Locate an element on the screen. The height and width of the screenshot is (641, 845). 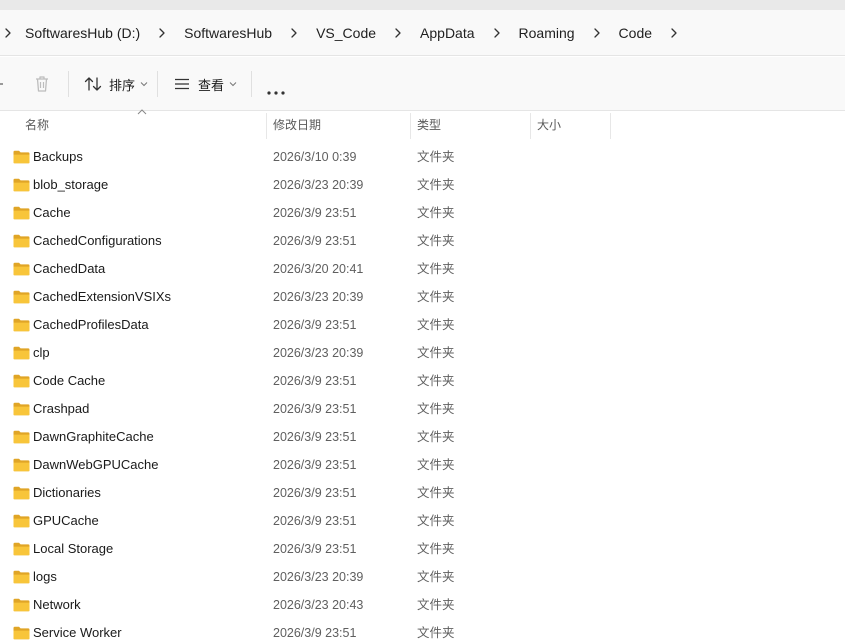
breadcrumb-segment: AppData is located at coordinates (447, 33).